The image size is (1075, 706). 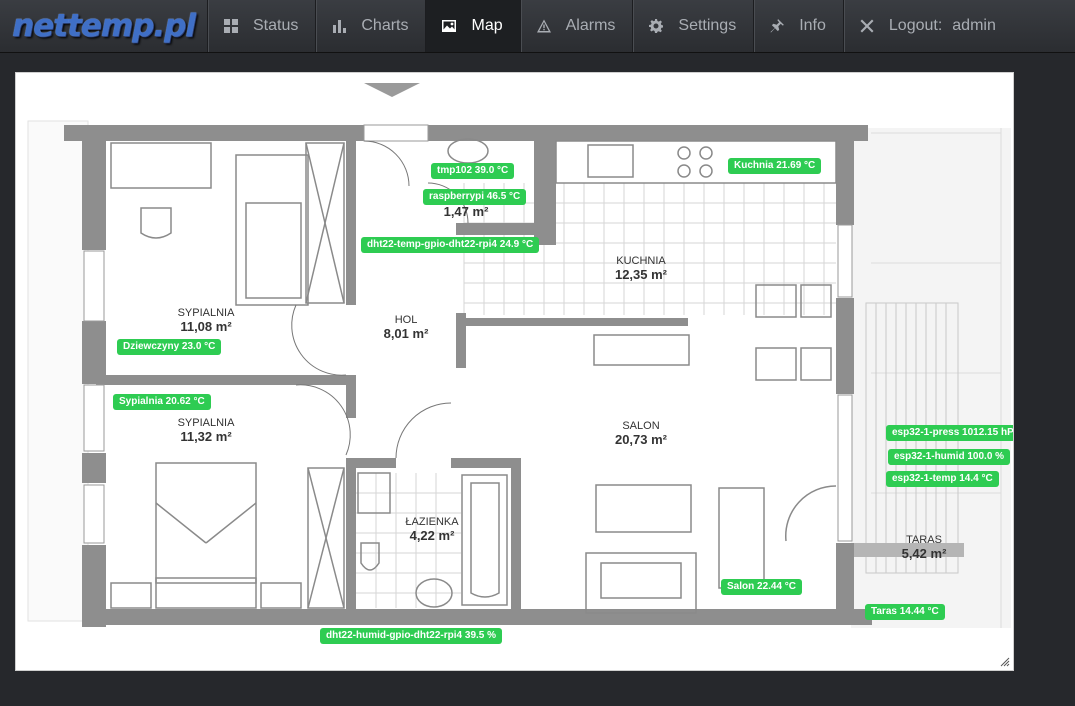 What do you see at coordinates (487, 25) in the screenshot?
I see `nav-map-label: Map` at bounding box center [487, 25].